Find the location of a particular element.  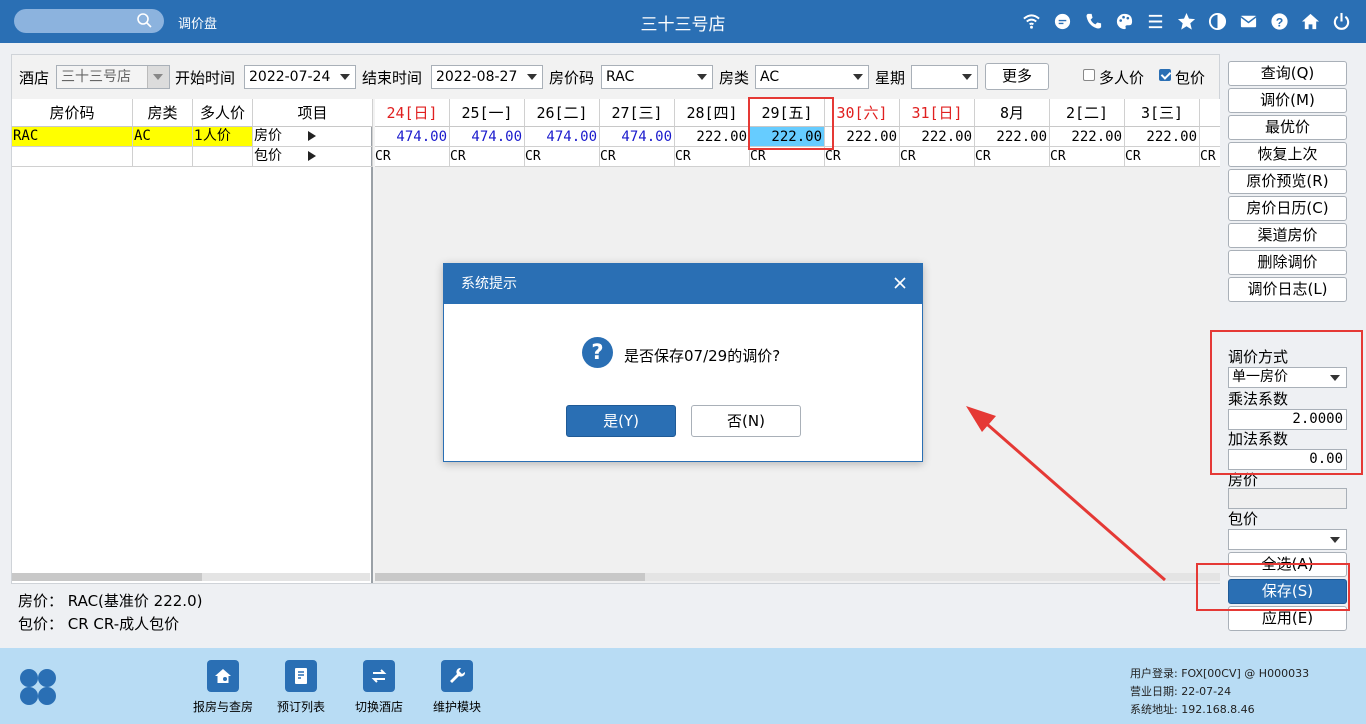

star-icon is located at coordinates (1186, 21).